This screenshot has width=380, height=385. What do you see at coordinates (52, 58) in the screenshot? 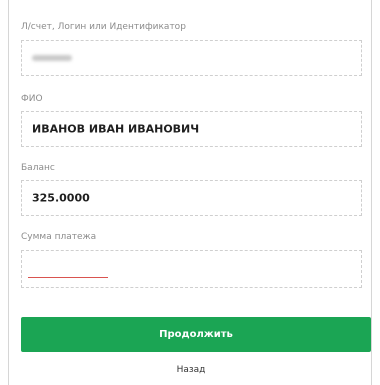
I see `account-value-masked` at bounding box center [52, 58].